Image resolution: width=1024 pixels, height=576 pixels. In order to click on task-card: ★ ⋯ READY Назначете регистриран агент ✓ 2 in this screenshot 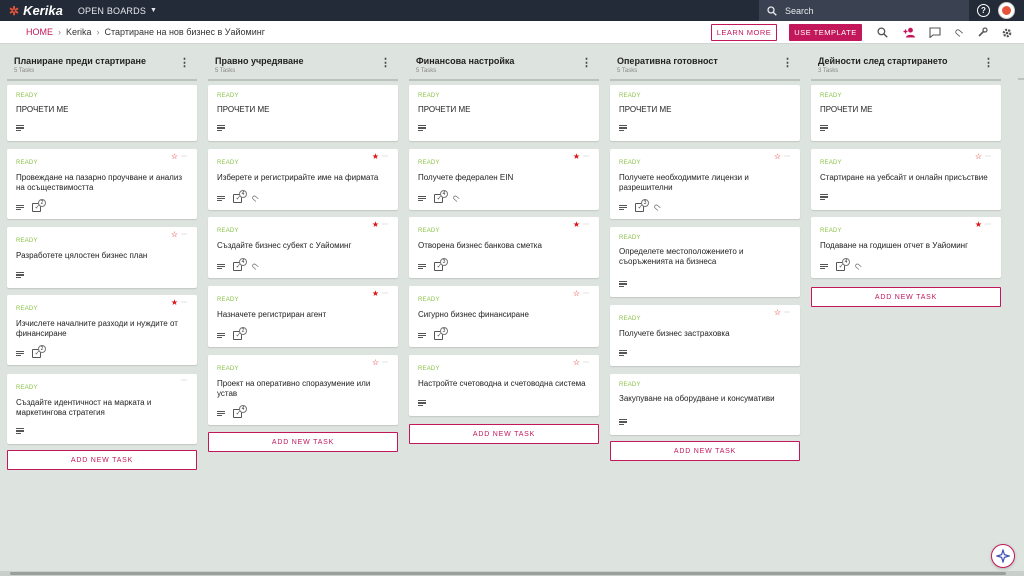, I will do `click(303, 316)`.